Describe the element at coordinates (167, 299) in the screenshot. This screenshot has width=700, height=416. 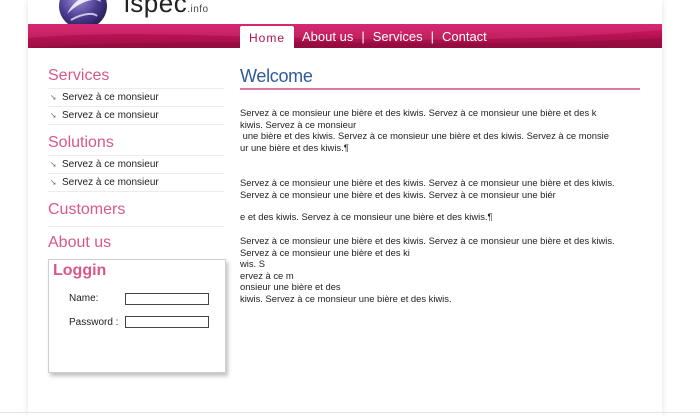
I see `name-input` at that location.